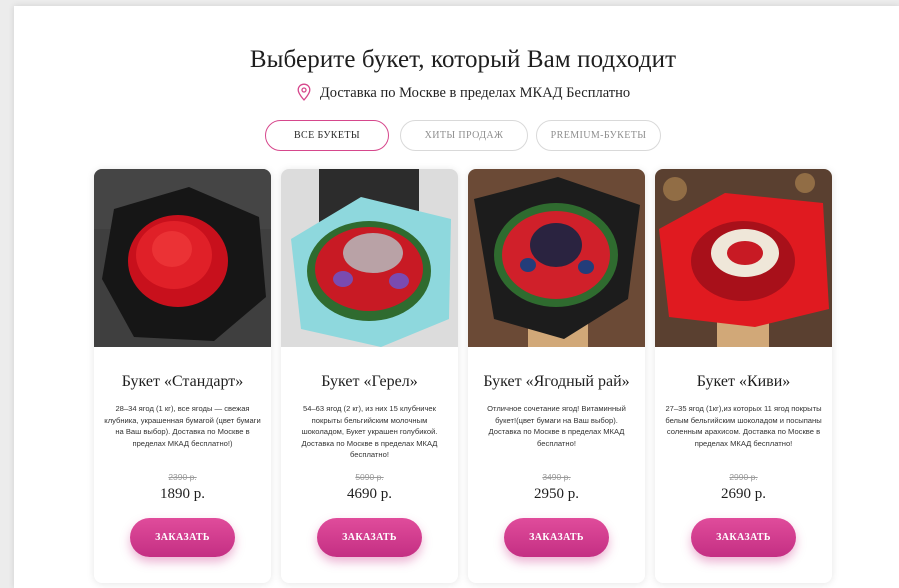  Describe the element at coordinates (556, 477) in the screenshot. I see `old-price: 3490 р.` at that location.